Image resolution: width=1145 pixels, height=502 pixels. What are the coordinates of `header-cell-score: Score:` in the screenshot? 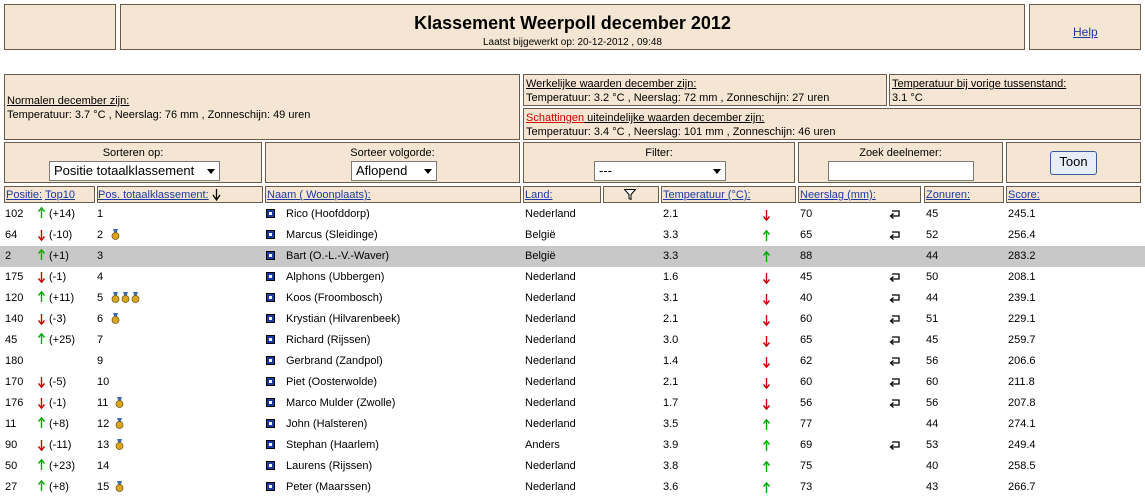 It's located at (1073, 194).